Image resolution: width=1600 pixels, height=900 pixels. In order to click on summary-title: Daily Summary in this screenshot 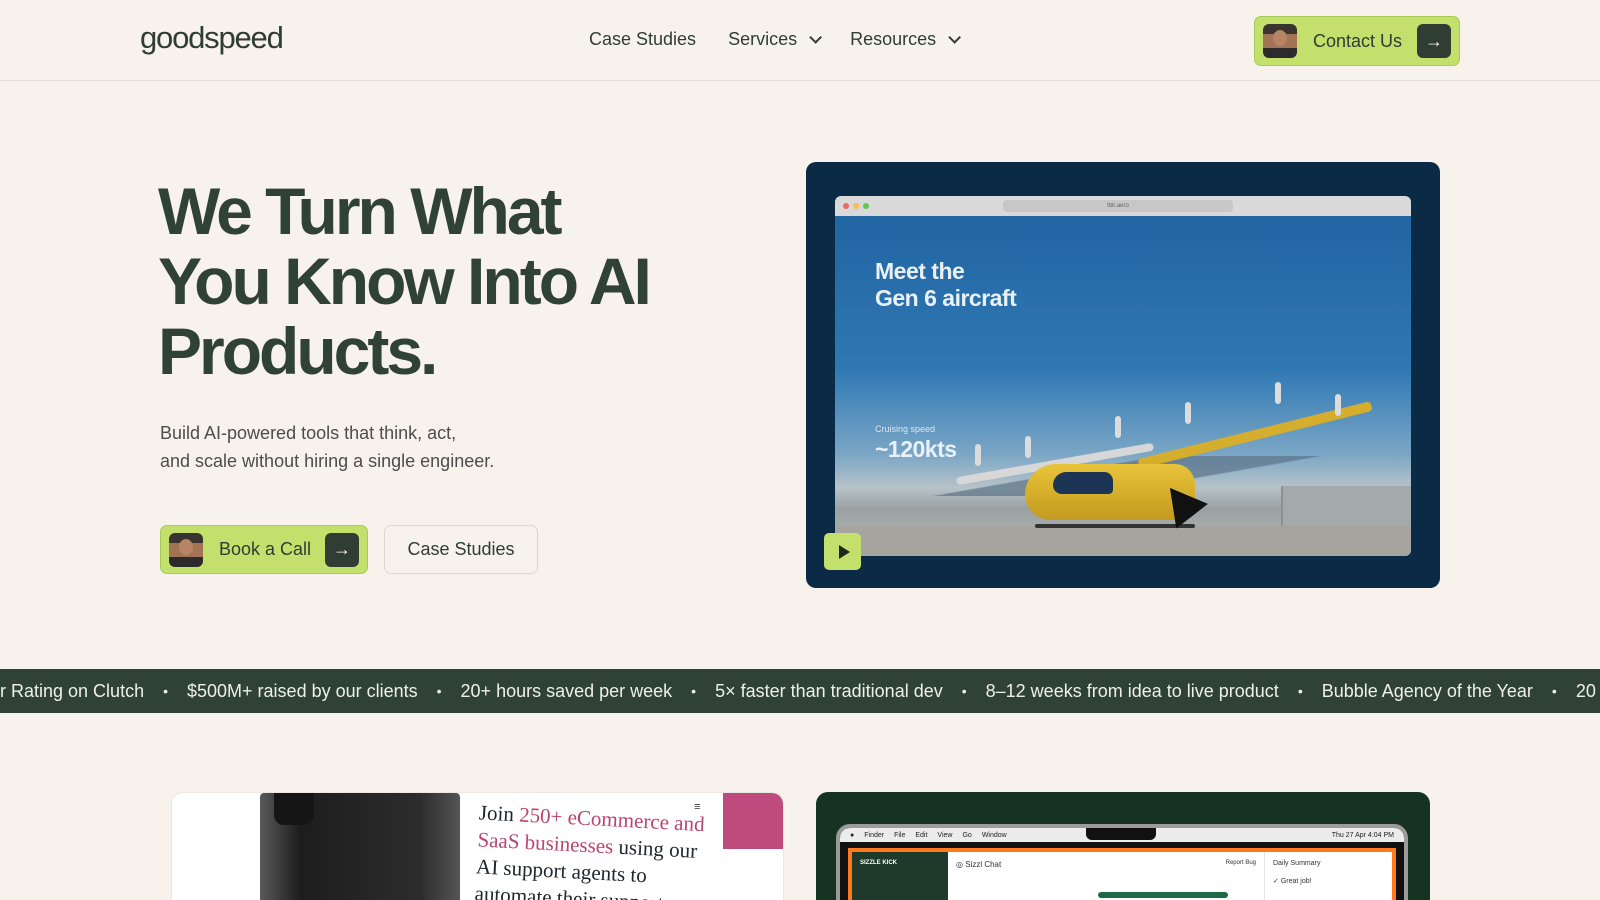, I will do `click(1297, 863)`.